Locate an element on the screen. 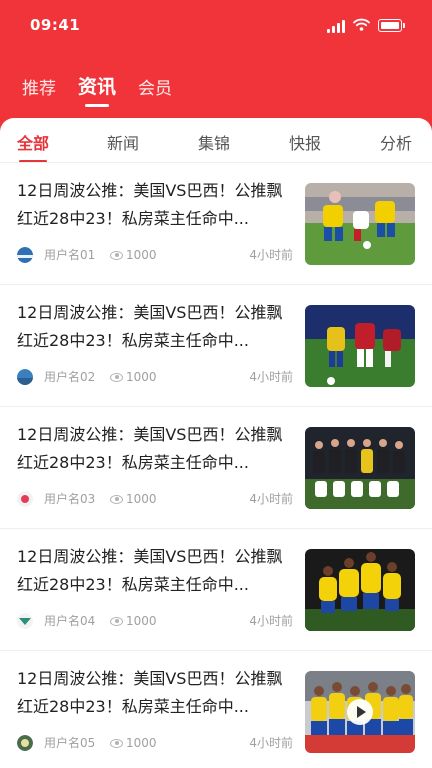  article-meta: 用户名03 1000 4小时前 is located at coordinates (155, 499).